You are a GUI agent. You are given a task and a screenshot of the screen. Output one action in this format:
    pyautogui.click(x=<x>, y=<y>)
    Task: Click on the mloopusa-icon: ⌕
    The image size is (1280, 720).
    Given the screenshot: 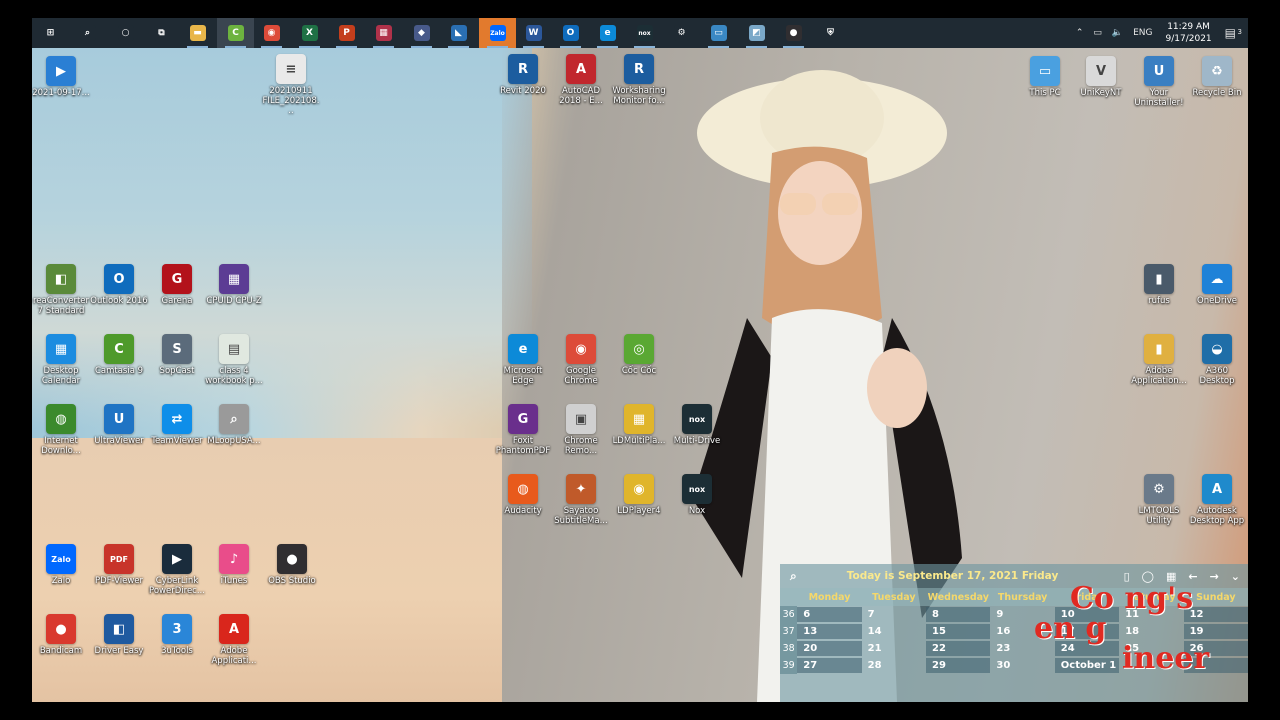 What is the action you would take?
    pyautogui.click(x=234, y=419)
    